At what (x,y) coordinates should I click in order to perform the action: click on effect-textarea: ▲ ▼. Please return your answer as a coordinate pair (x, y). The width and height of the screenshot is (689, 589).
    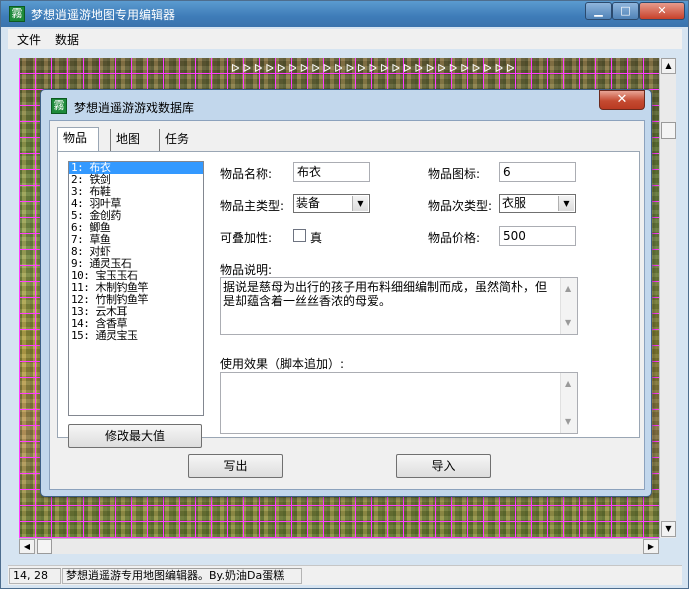
    Looking at the image, I should click on (399, 403).